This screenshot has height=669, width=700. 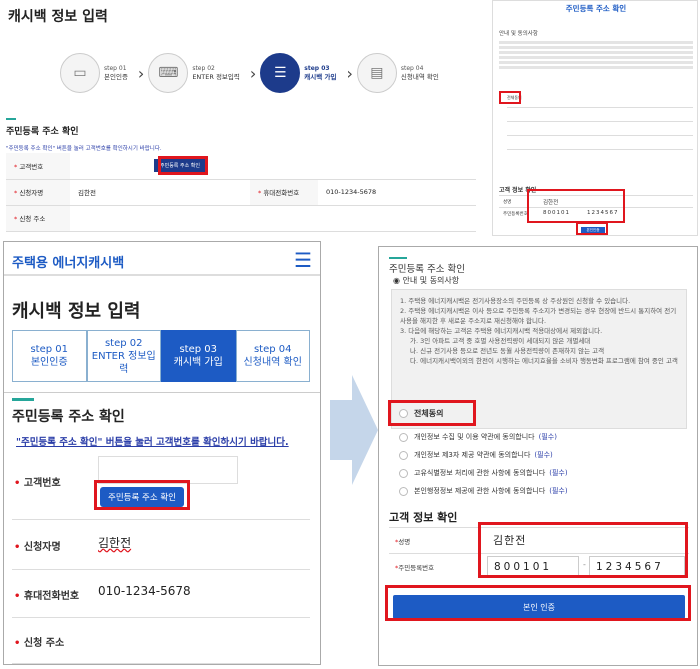 I want to click on agreement-item: 개인정보 제3자 제공 약관에 동의합니다 (필수), so click(x=544, y=455).